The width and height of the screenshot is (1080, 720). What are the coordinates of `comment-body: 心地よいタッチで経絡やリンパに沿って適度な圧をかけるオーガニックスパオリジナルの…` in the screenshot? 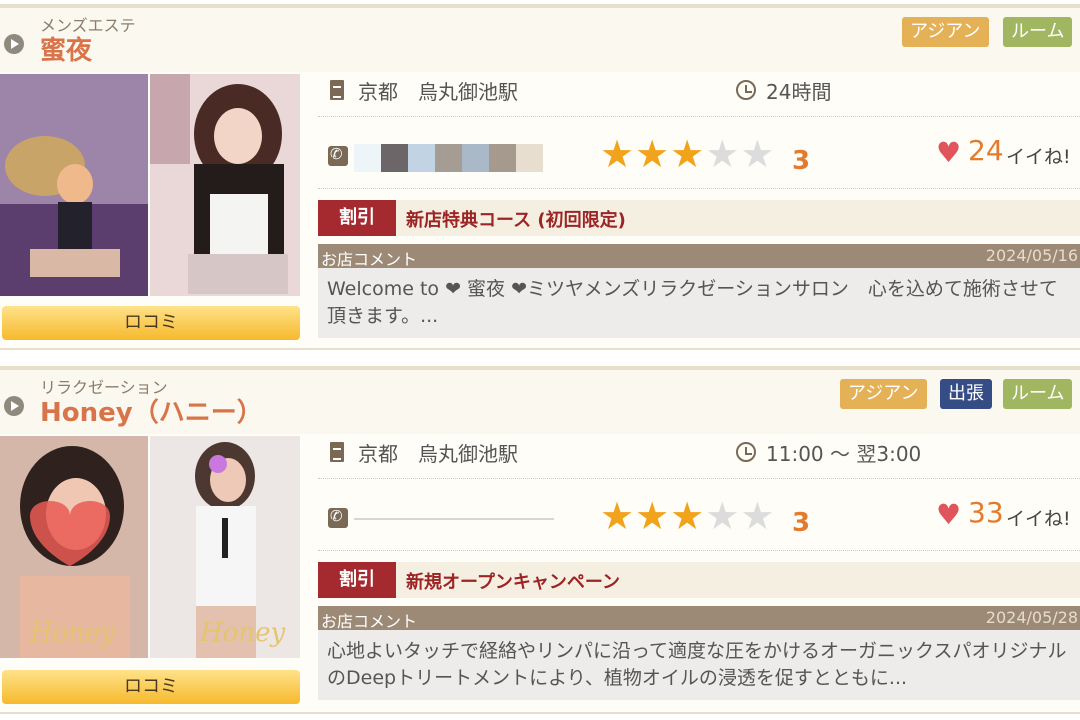 It's located at (699, 665).